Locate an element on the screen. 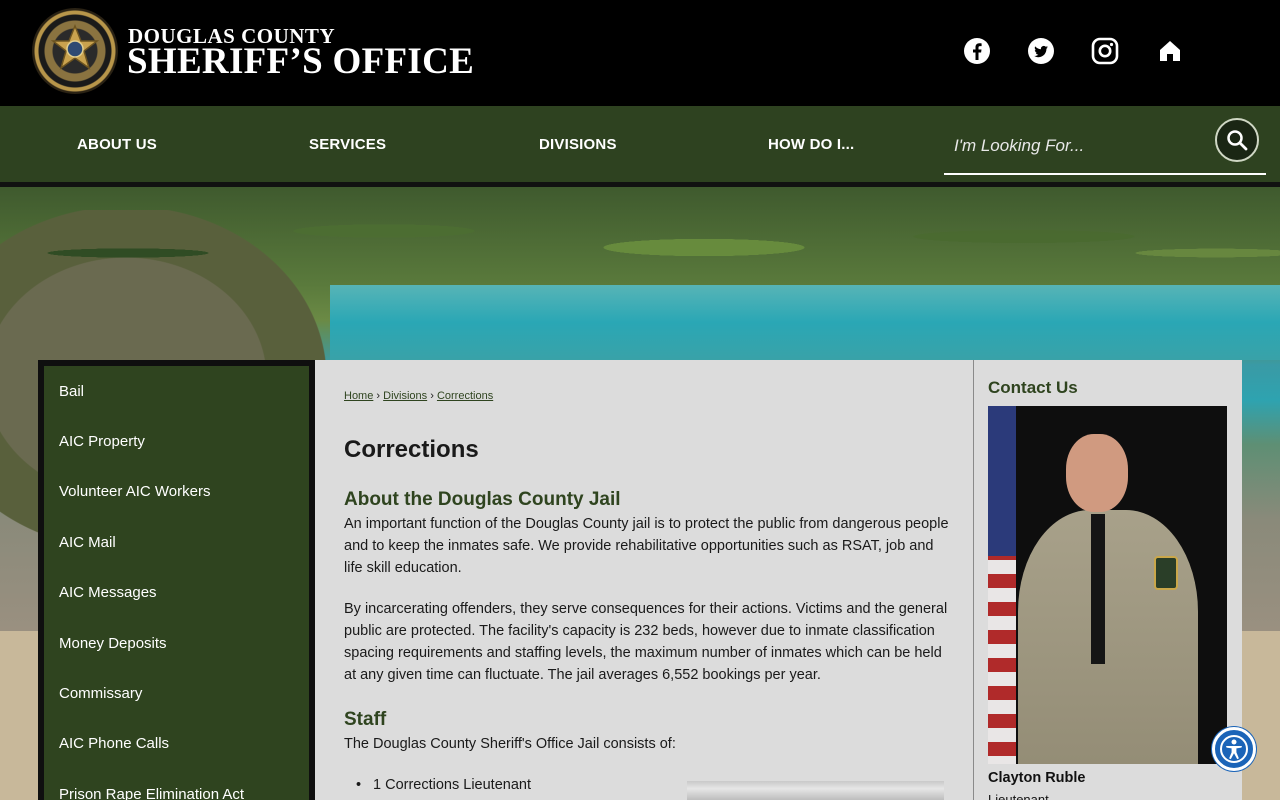 The image size is (1280, 800). contact-name: Clayton Ruble is located at coordinates (1037, 778).